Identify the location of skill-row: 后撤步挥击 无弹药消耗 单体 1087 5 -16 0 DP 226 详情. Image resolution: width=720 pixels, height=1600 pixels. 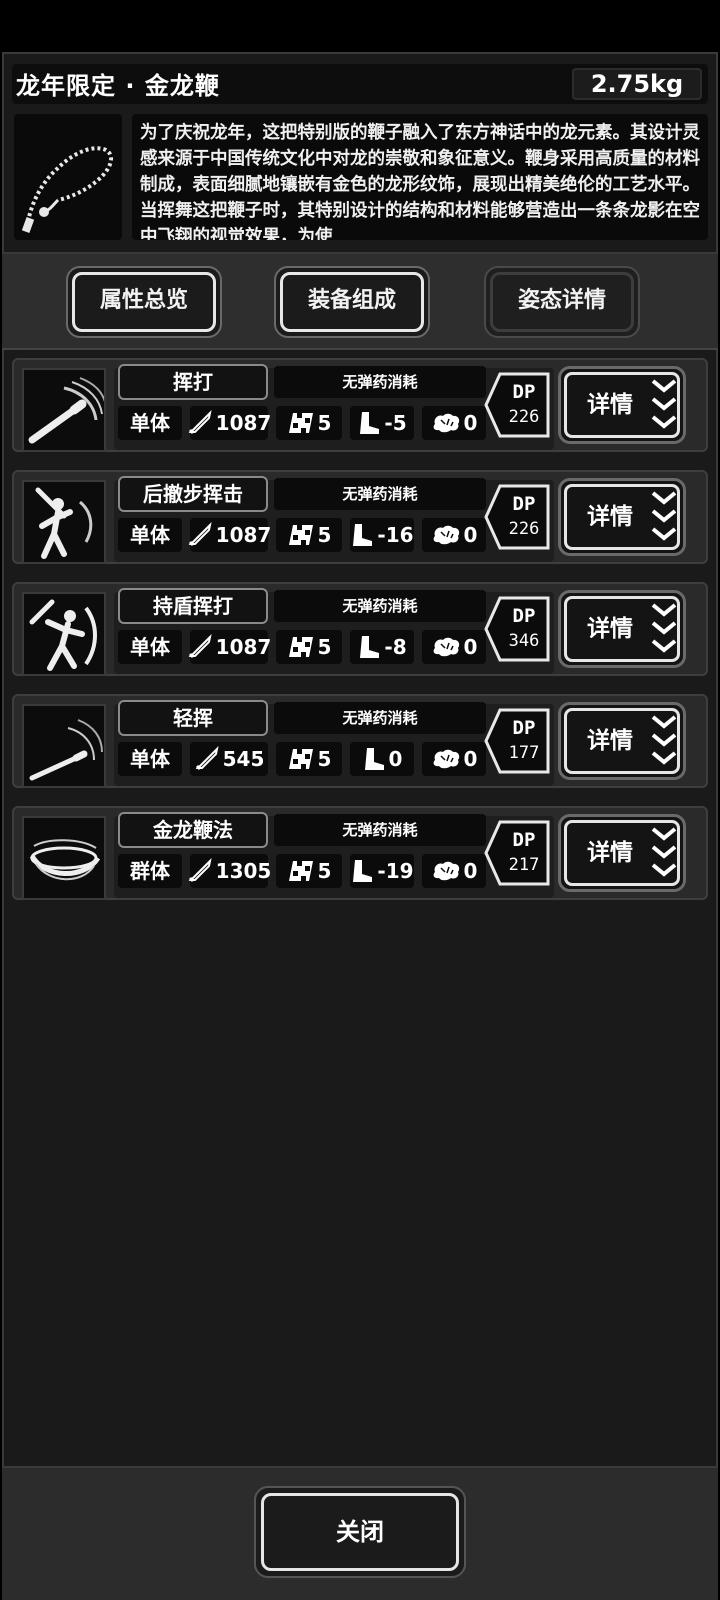
(360, 517).